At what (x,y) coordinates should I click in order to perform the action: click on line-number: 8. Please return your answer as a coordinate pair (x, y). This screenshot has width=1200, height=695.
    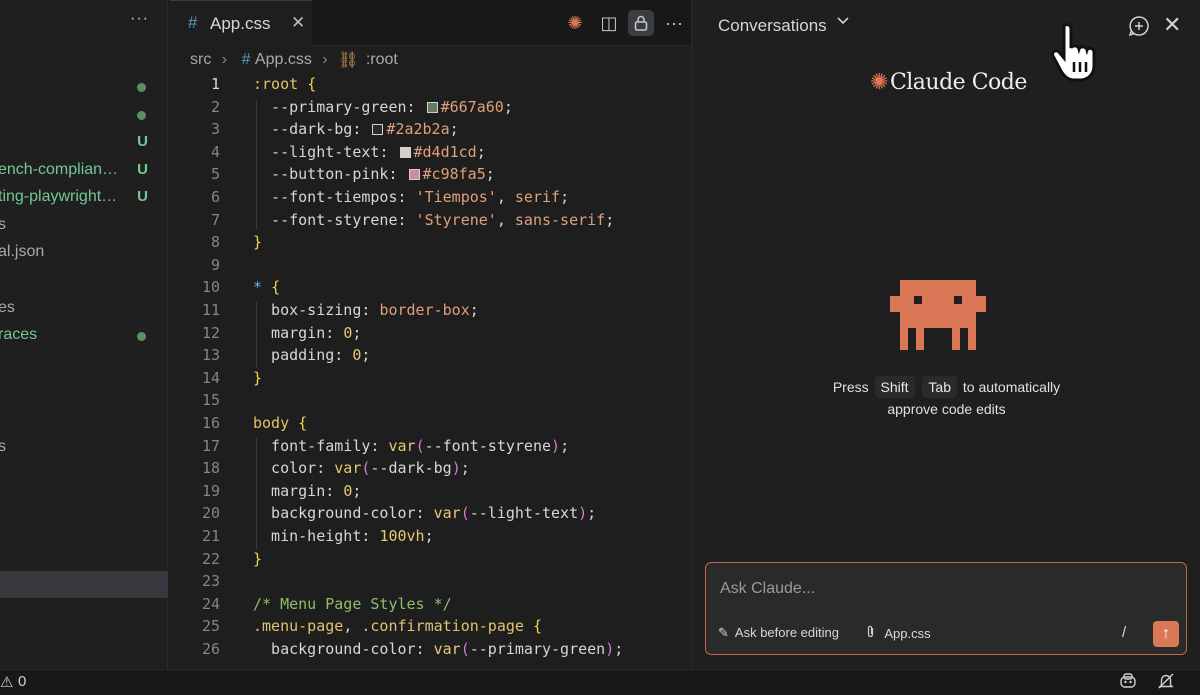
    Looking at the image, I should click on (215, 242).